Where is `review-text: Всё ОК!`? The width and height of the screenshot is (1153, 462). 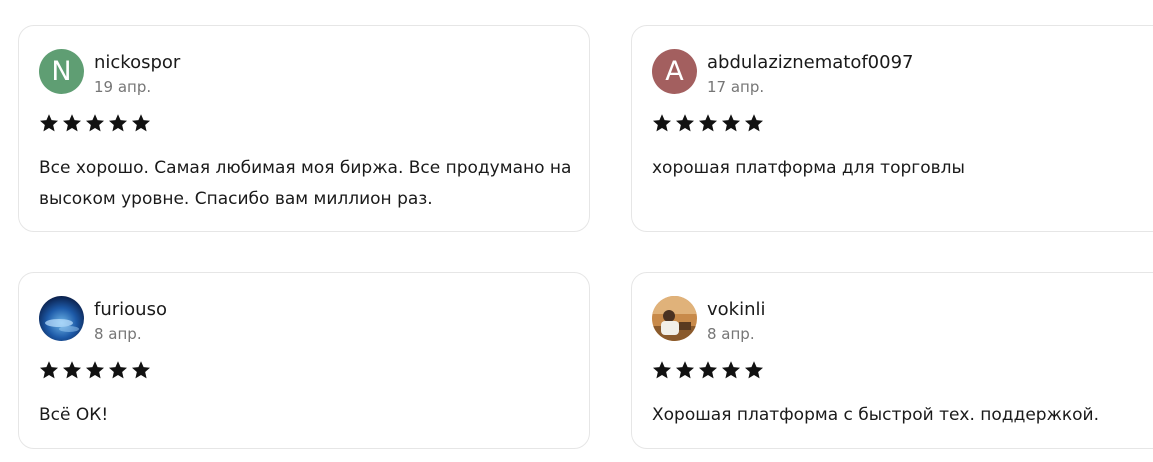
review-text: Всё ОК! is located at coordinates (74, 415).